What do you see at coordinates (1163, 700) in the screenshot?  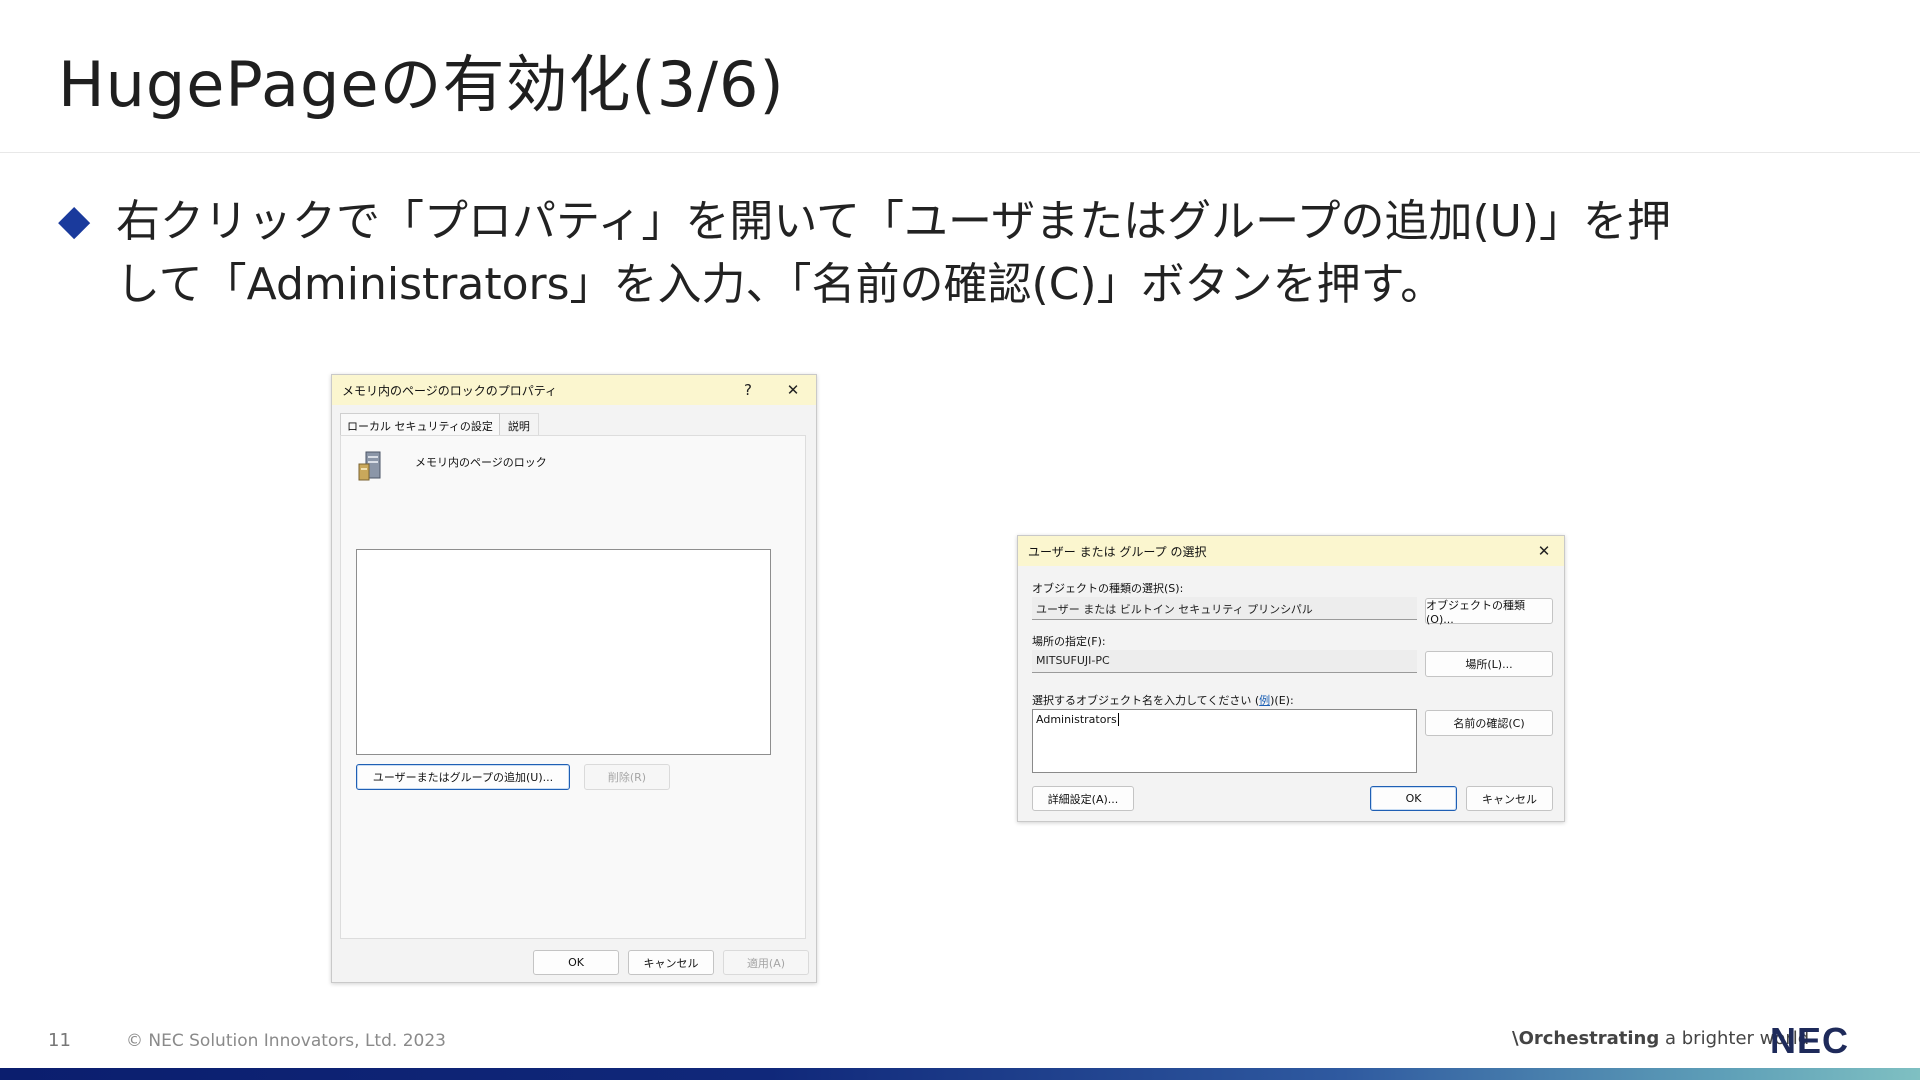 I see `enter-object-names-label: 選択するオブジェクト名を入力してください (例)(E):` at bounding box center [1163, 700].